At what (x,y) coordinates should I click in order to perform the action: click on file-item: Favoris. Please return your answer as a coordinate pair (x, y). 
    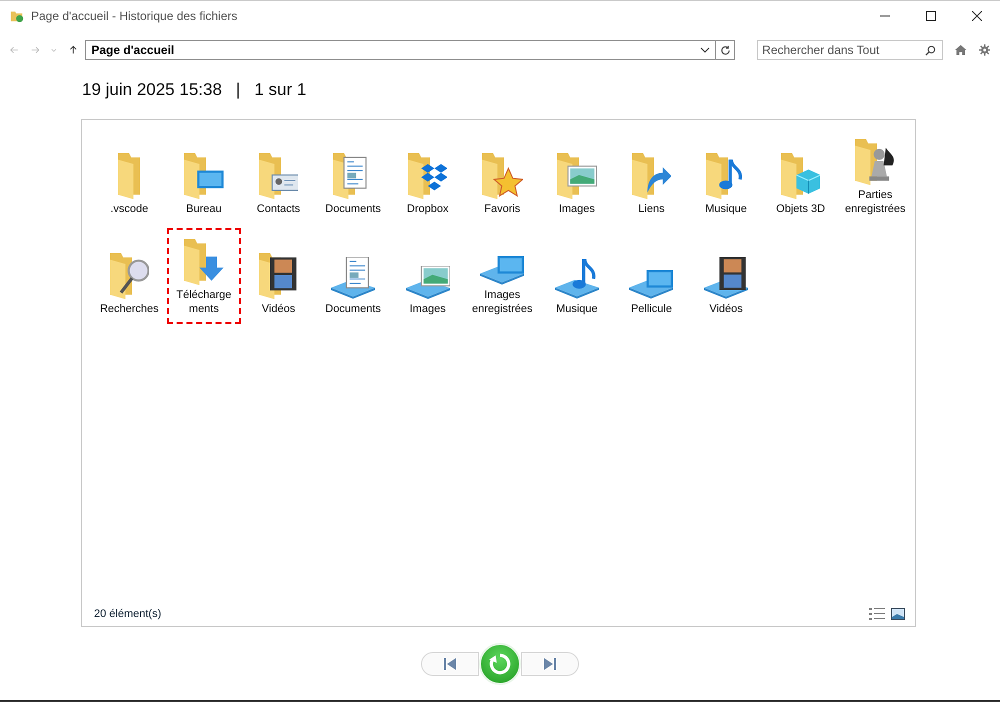
    Looking at the image, I should click on (502, 176).